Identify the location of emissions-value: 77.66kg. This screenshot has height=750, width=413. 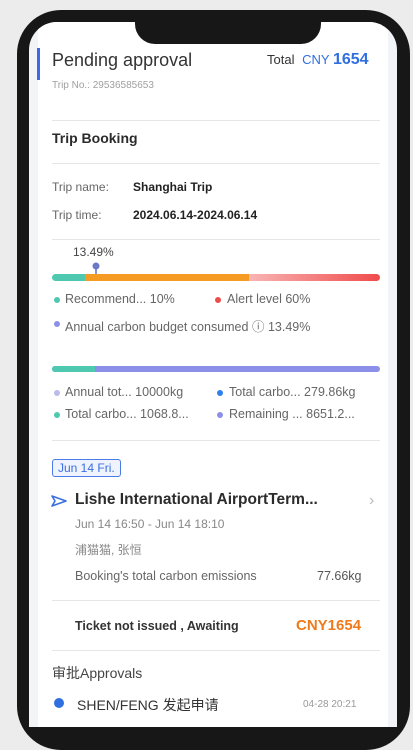
(339, 576).